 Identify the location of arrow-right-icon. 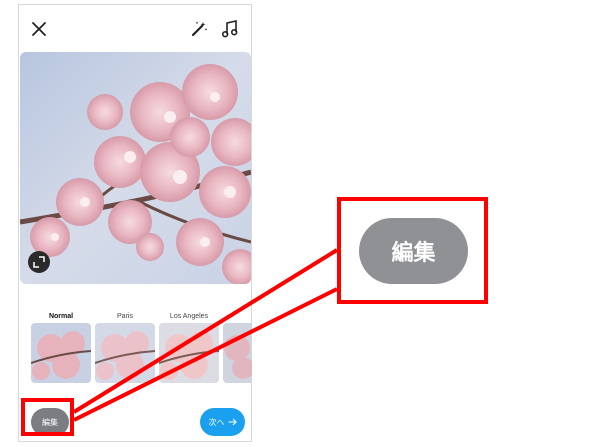
(232, 422).